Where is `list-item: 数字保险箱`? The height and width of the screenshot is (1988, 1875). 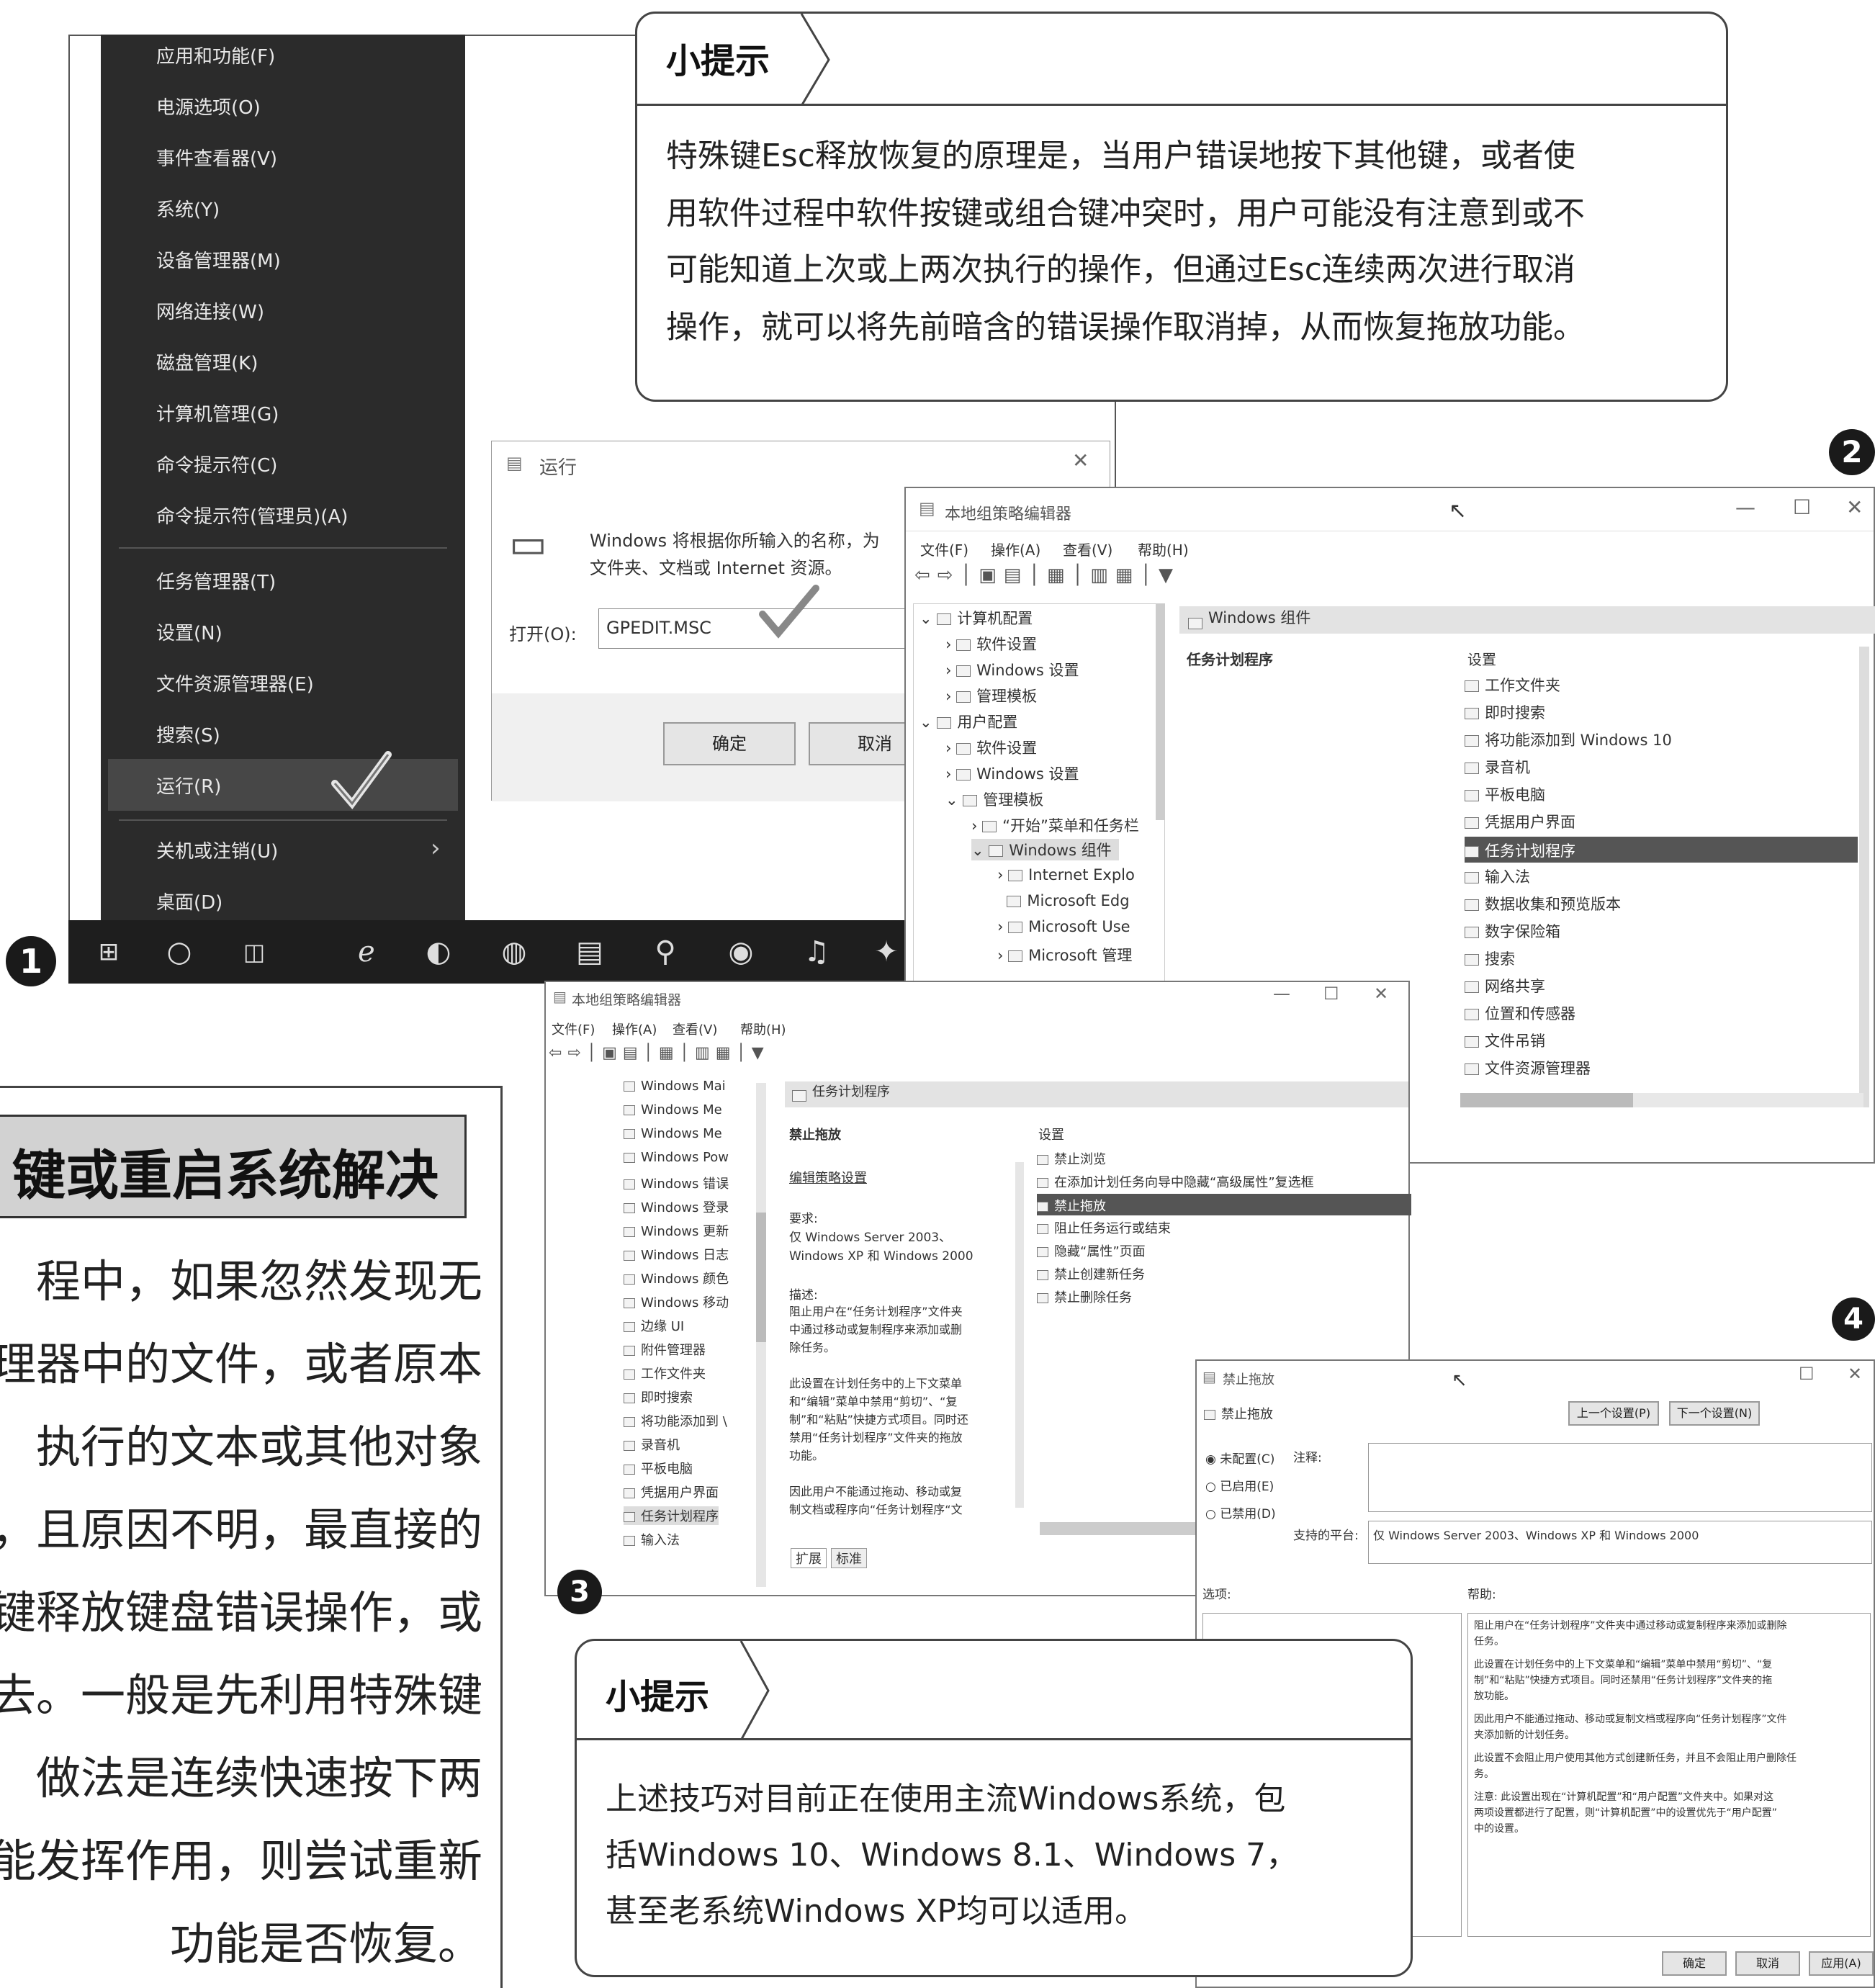 list-item: 数字保险箱 is located at coordinates (1512, 931).